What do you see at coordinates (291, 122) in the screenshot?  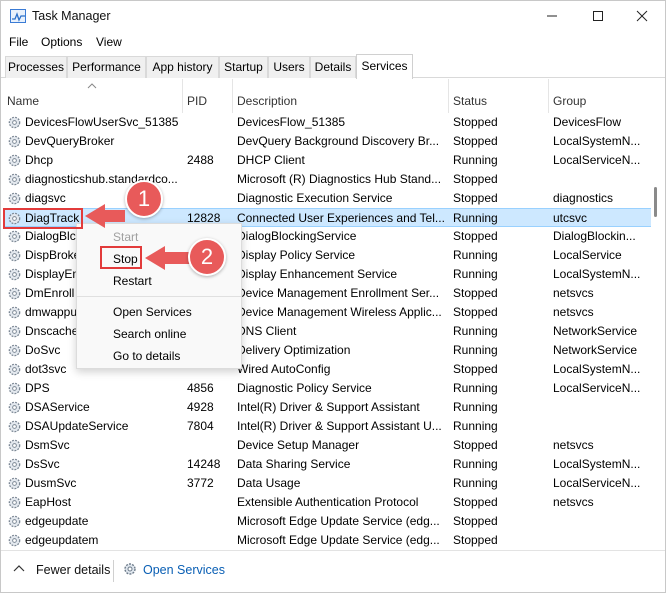 I see `service-description: DevicesFlow_51385` at bounding box center [291, 122].